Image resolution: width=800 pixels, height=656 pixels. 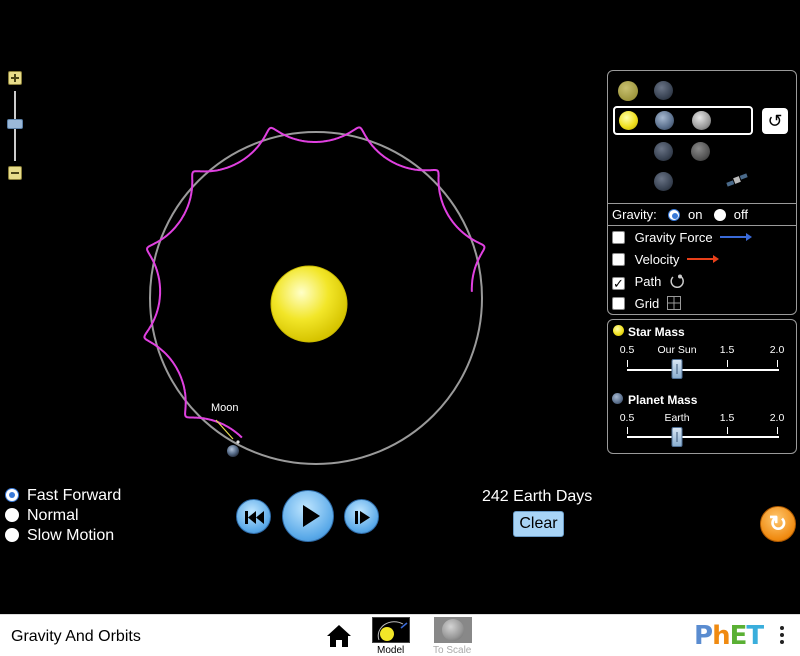 I want to click on gravity-toggle: Gravity: on off, so click(x=680, y=214).